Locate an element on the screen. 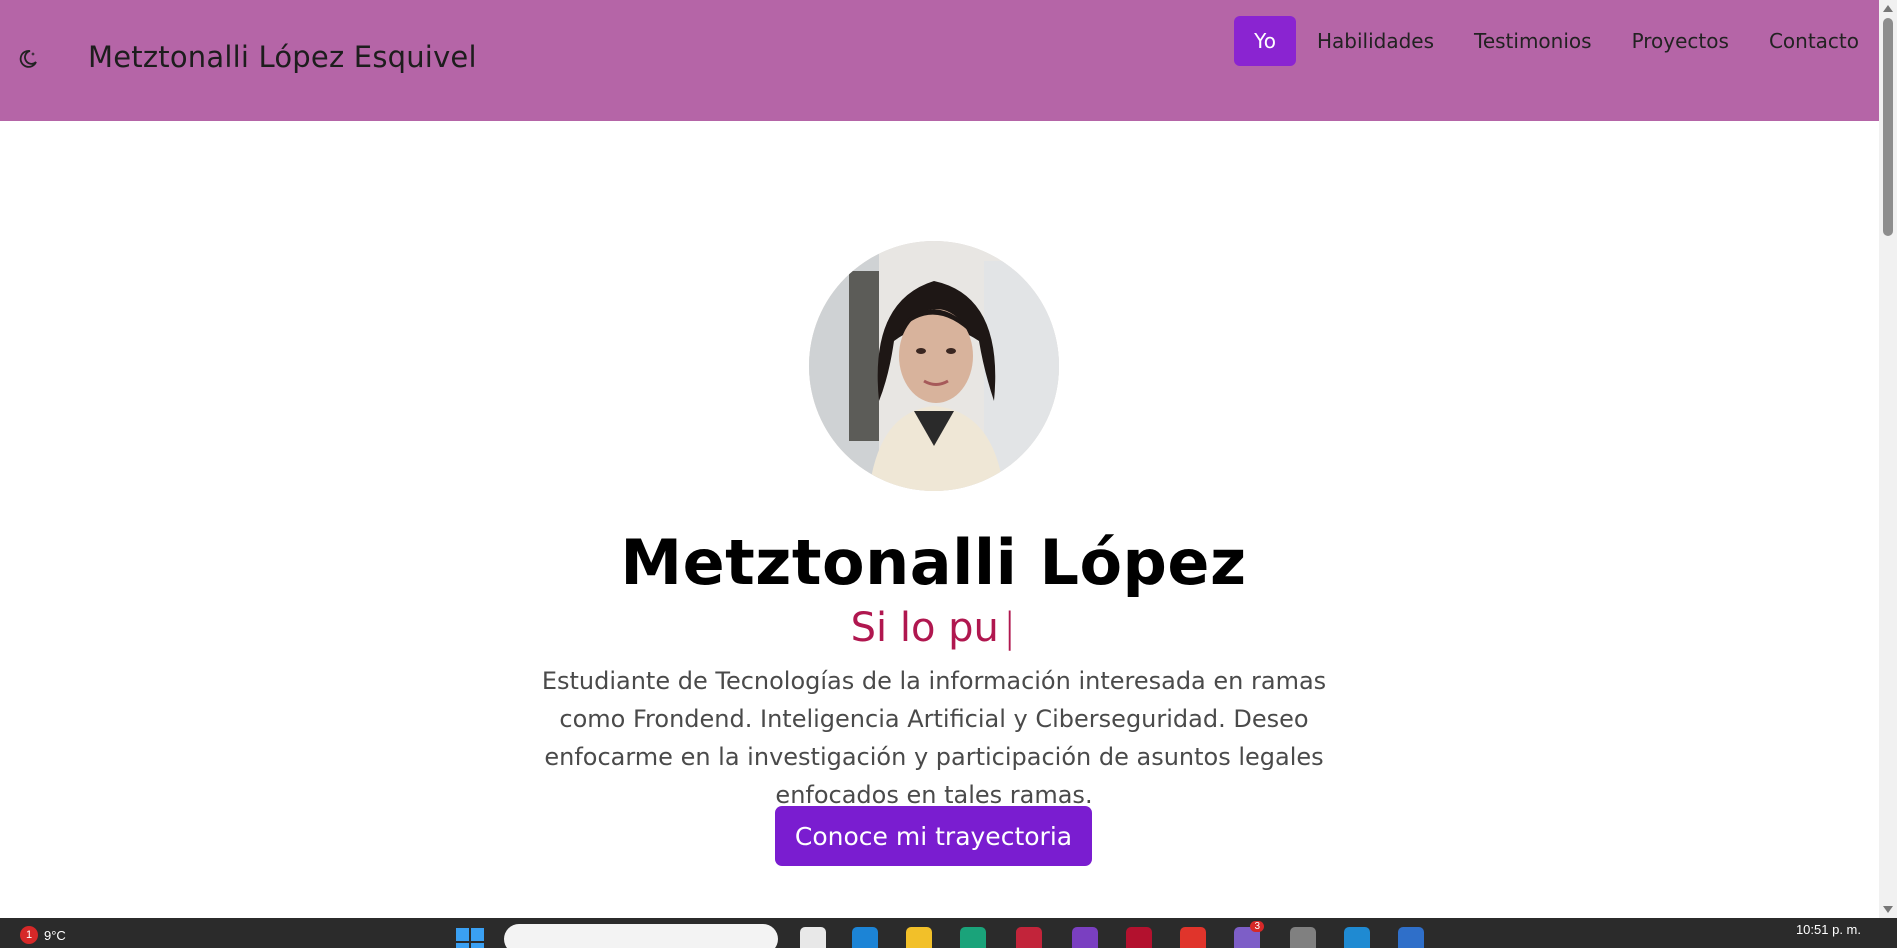 The height and width of the screenshot is (948, 1897). settings-icon is located at coordinates (1303, 937).